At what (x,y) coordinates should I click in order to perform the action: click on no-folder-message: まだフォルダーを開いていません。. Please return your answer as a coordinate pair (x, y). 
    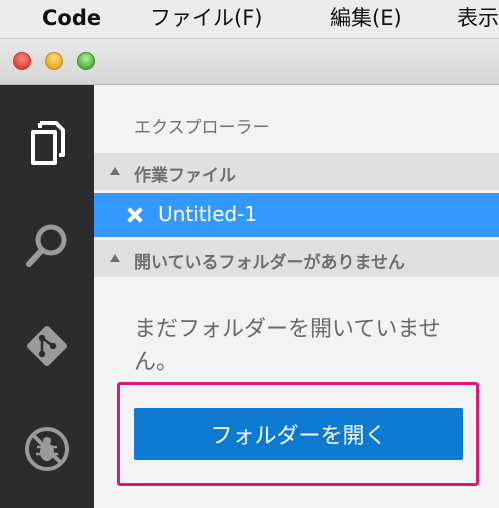
    Looking at the image, I should click on (287, 346).